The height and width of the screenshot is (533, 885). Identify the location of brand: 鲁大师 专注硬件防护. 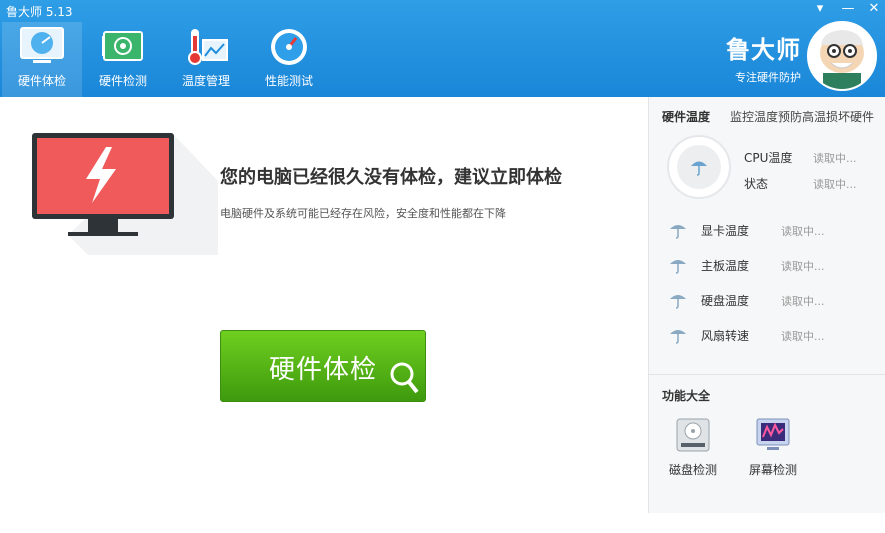
(763, 57).